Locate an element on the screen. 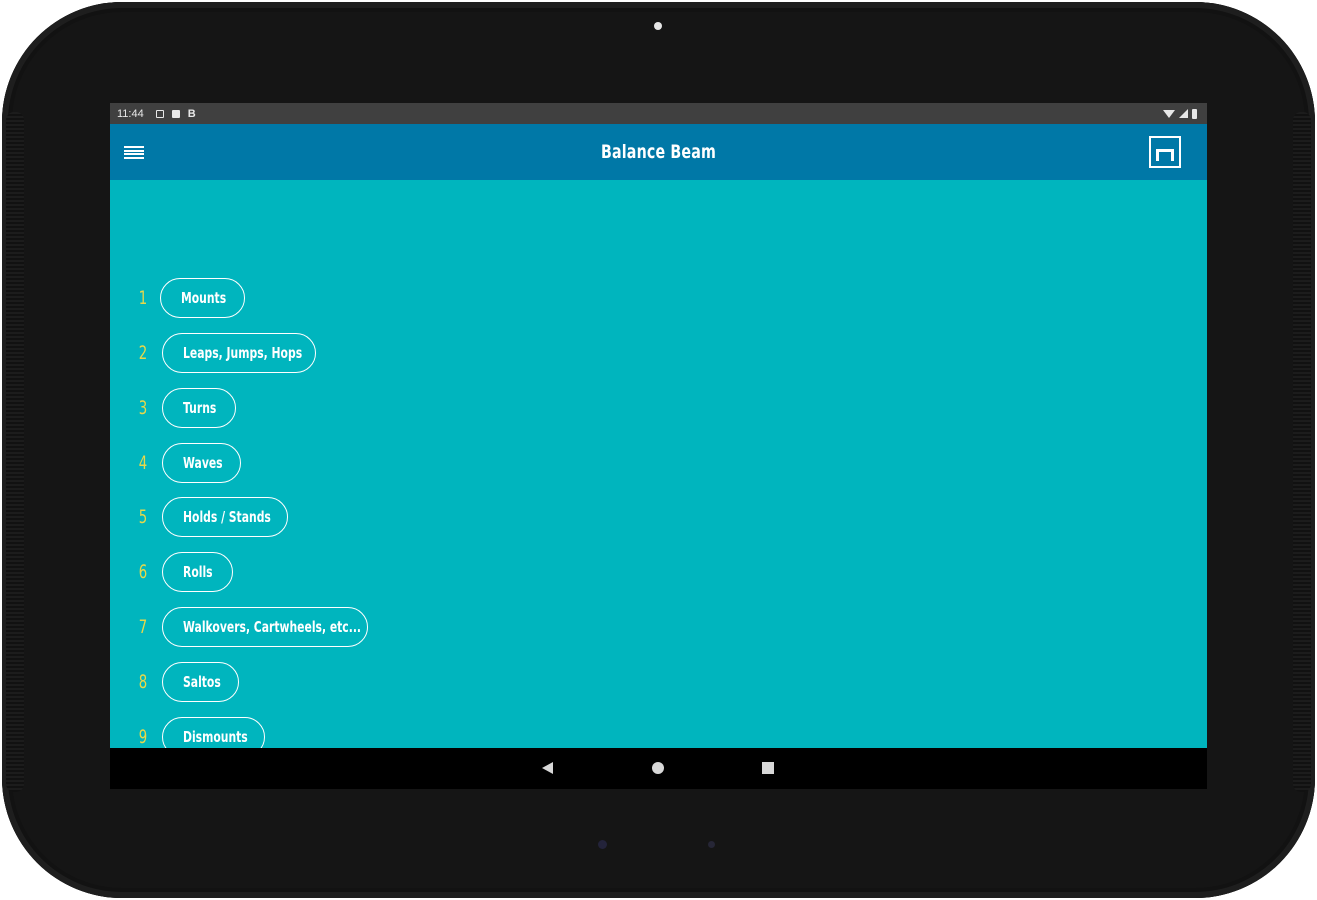  category-label: Turns is located at coordinates (200, 408).